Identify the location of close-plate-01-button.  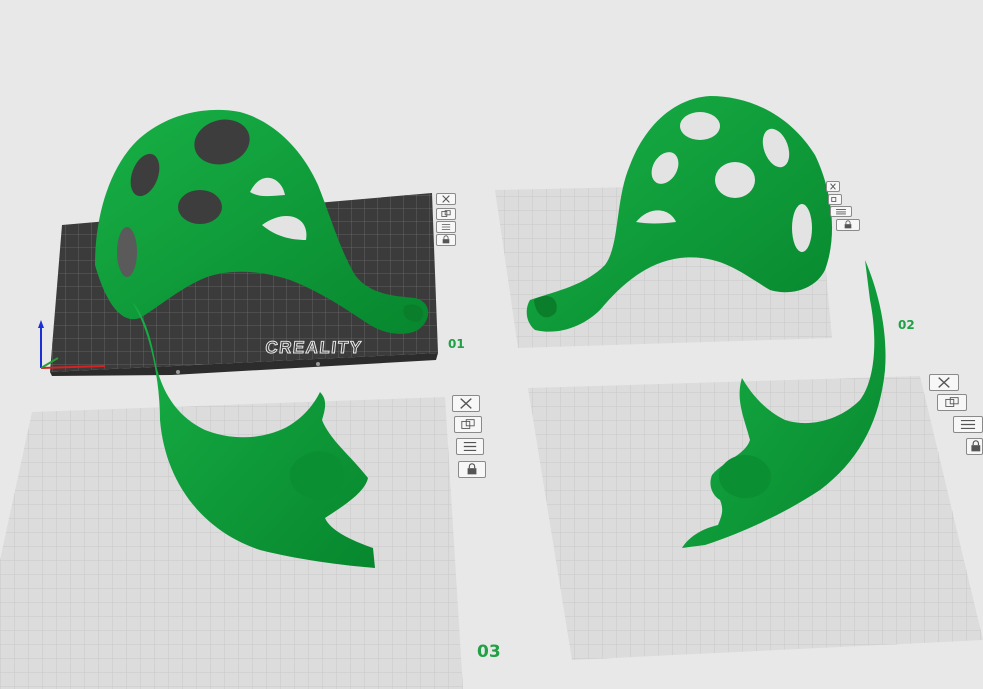
(446, 199).